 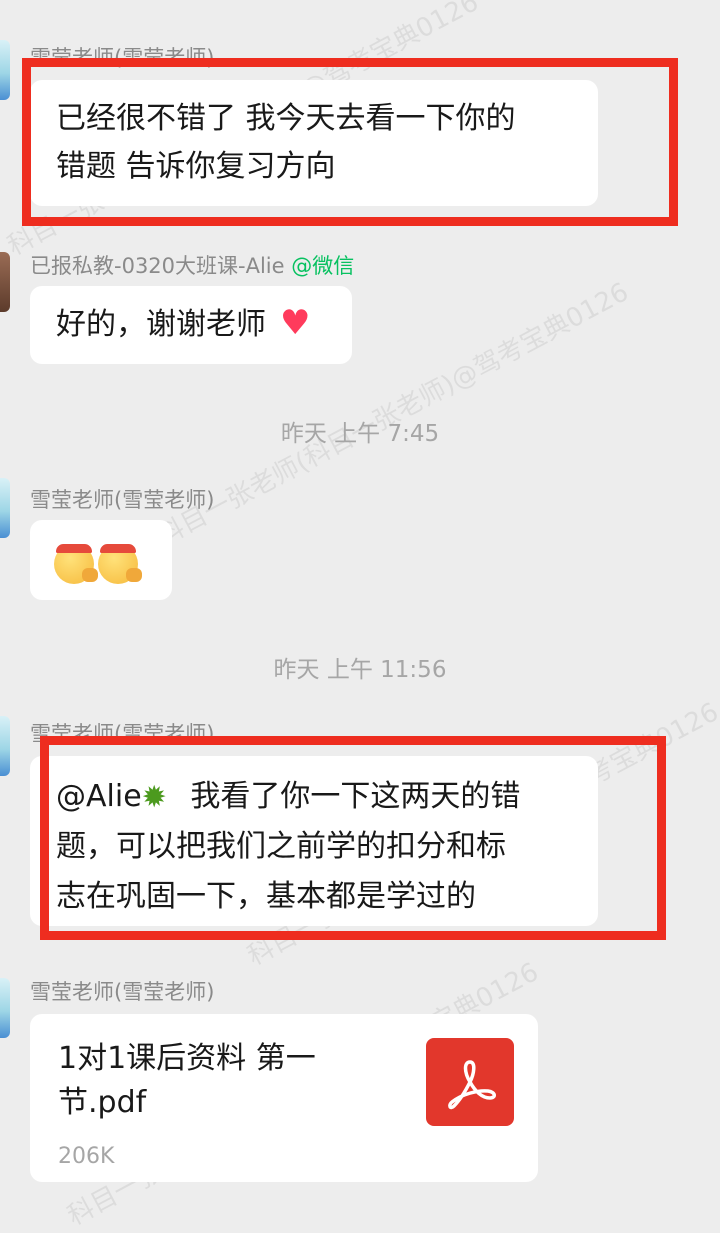 I want to click on heart-emoji-icon: ♥, so click(x=295, y=323).